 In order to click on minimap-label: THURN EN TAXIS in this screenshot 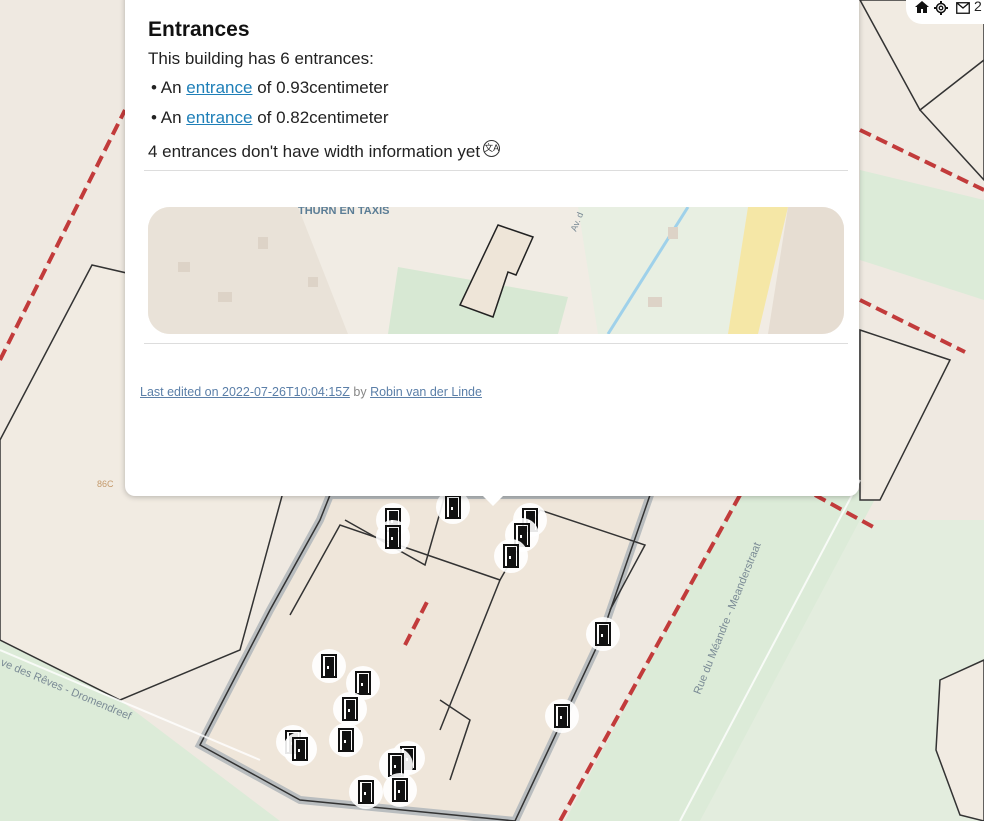, I will do `click(343, 212)`.